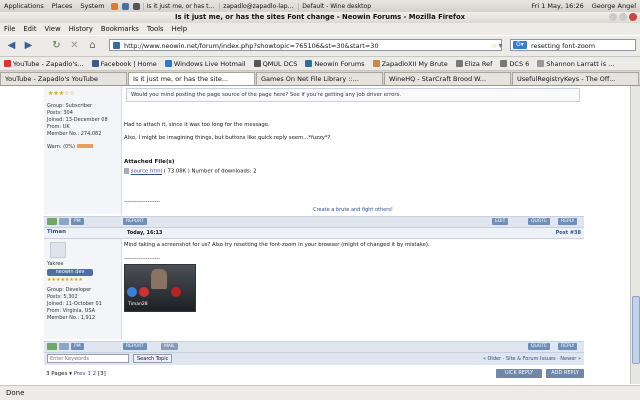  What do you see at coordinates (500, 221) in the screenshot?
I see `post1-edit-button: EDIT` at bounding box center [500, 221].